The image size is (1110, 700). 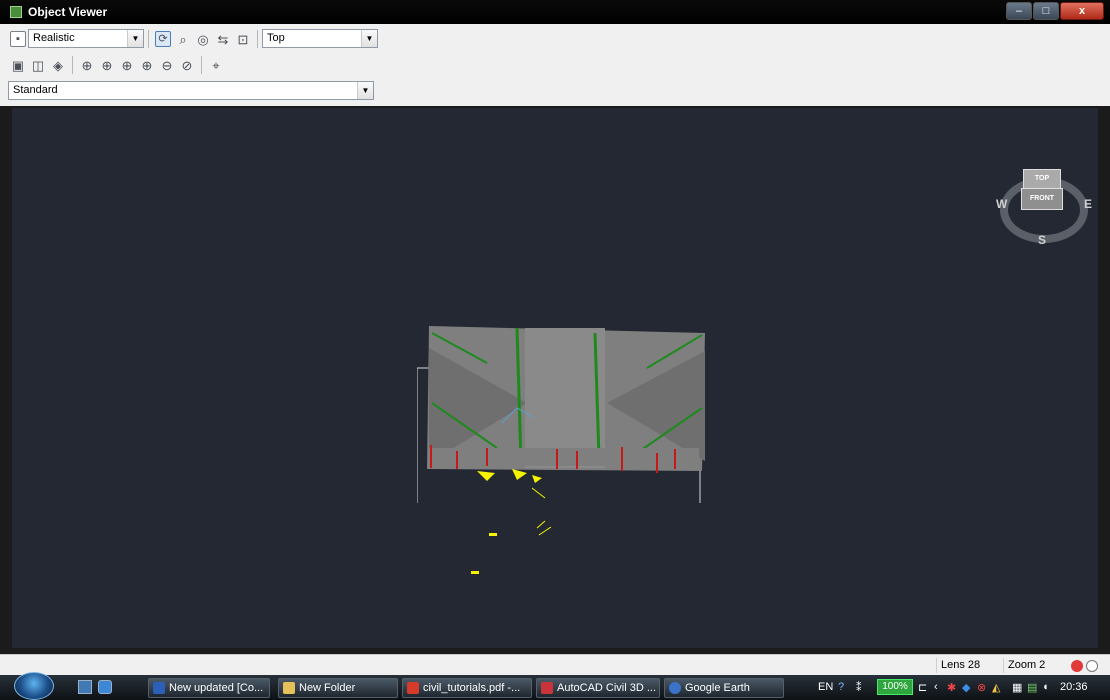 I want to click on lens-status: Lens 28, so click(x=960, y=665).